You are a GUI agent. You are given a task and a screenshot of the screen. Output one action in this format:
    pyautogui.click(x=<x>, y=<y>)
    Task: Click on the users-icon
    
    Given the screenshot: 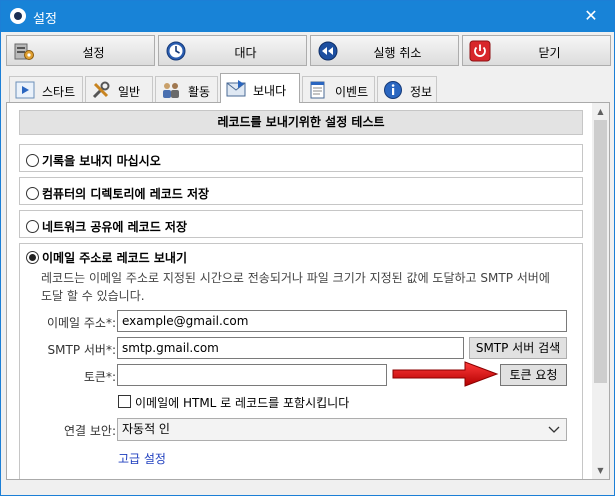 What is the action you would take?
    pyautogui.click(x=171, y=90)
    